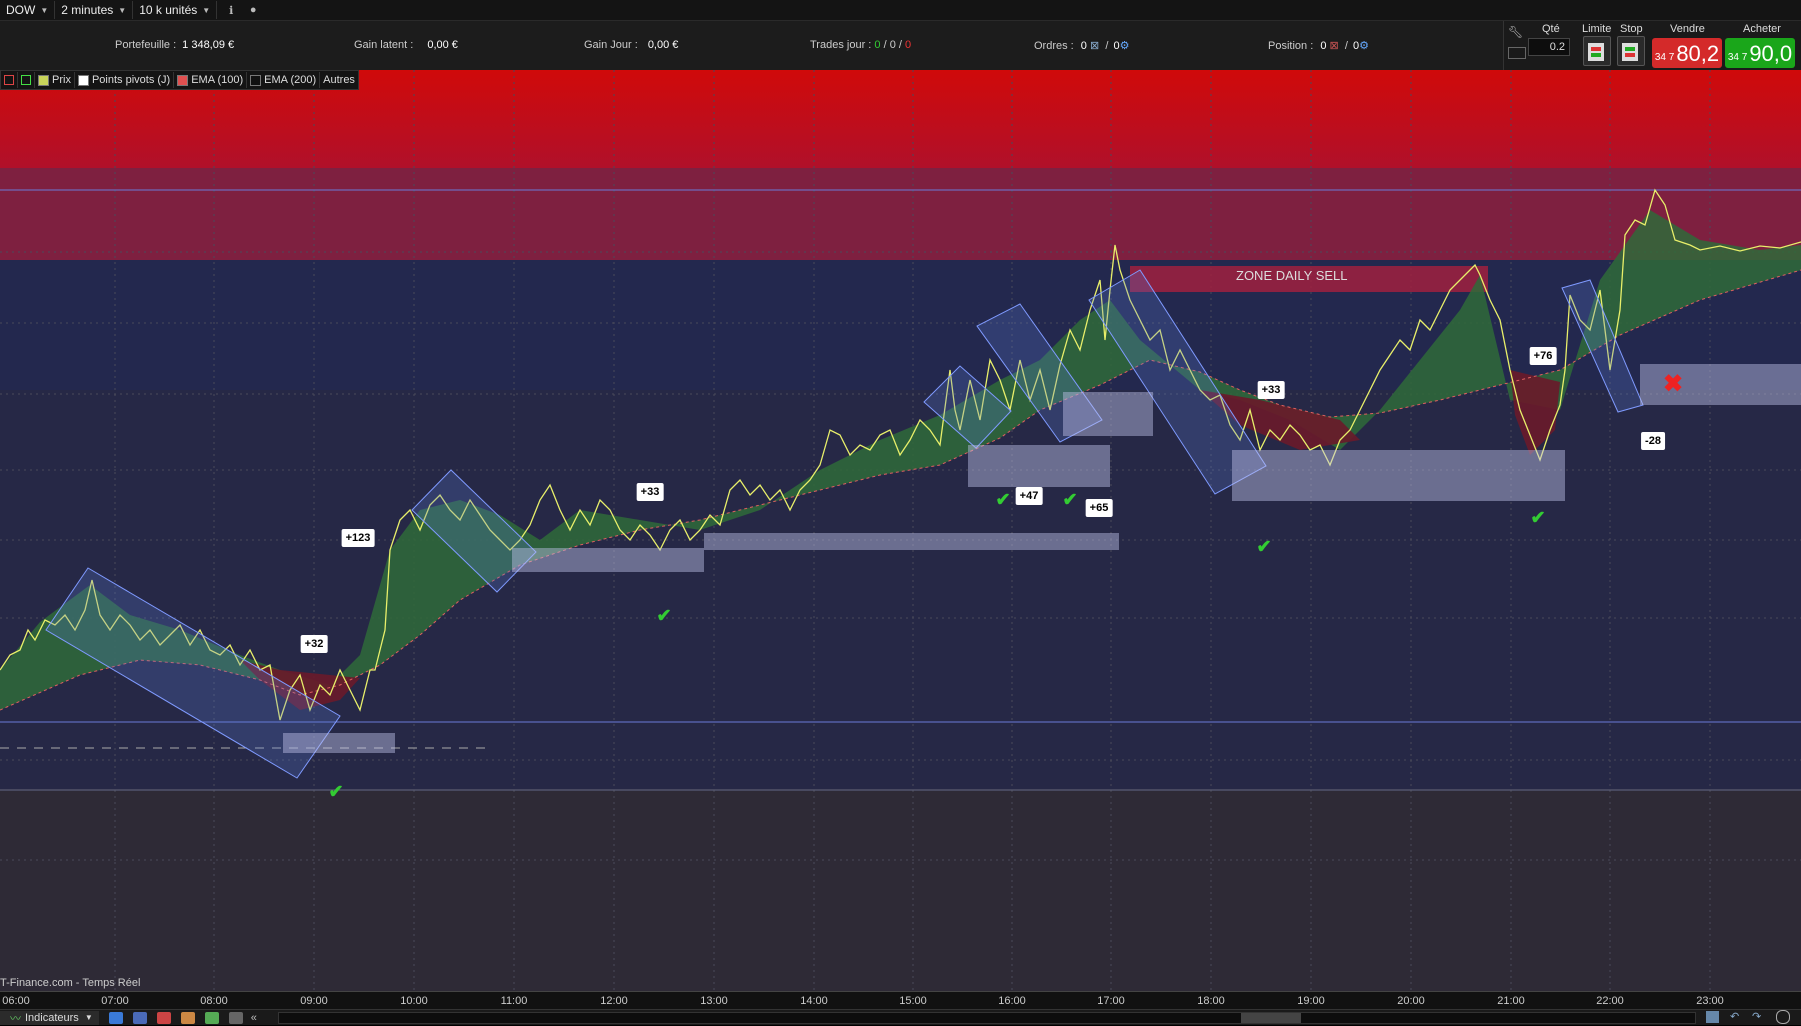  Describe the element at coordinates (1756, 1016) in the screenshot. I see `redo-icon: ↷` at that location.